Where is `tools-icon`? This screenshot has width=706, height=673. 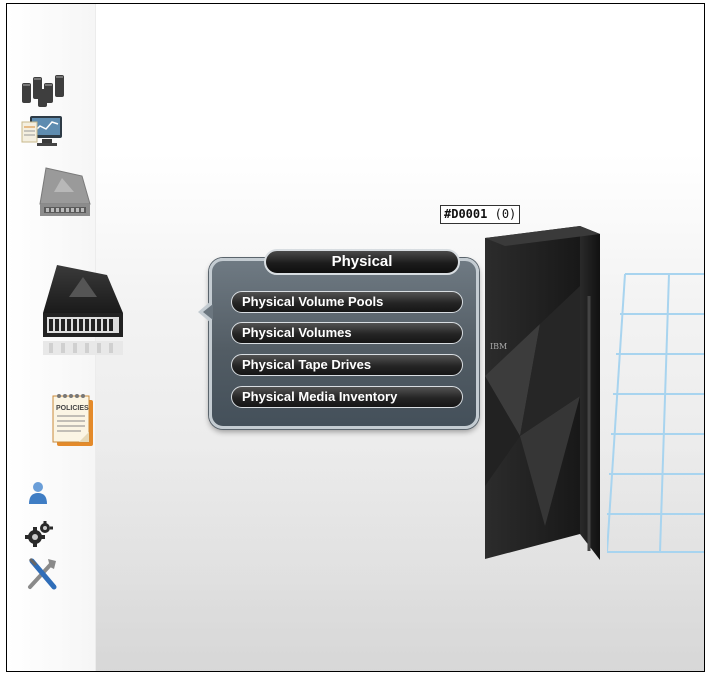 tools-icon is located at coordinates (42, 574).